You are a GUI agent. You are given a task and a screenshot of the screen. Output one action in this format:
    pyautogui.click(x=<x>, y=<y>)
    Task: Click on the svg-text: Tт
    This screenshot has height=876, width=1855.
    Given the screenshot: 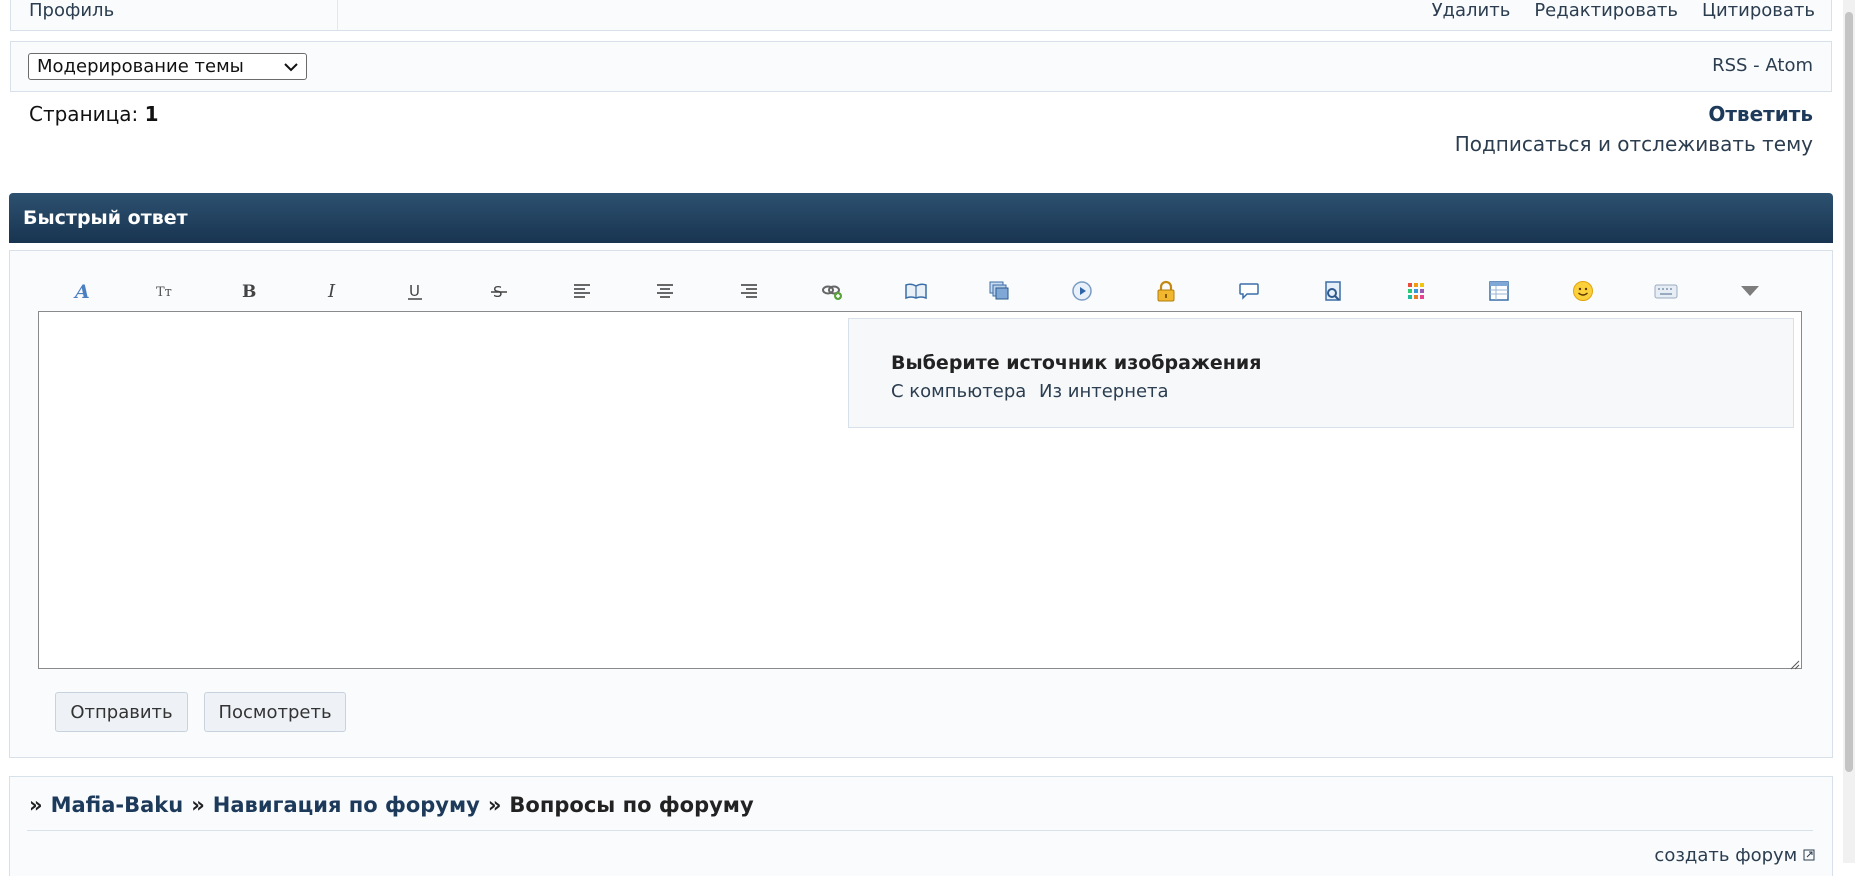 What is the action you would take?
    pyautogui.click(x=164, y=292)
    